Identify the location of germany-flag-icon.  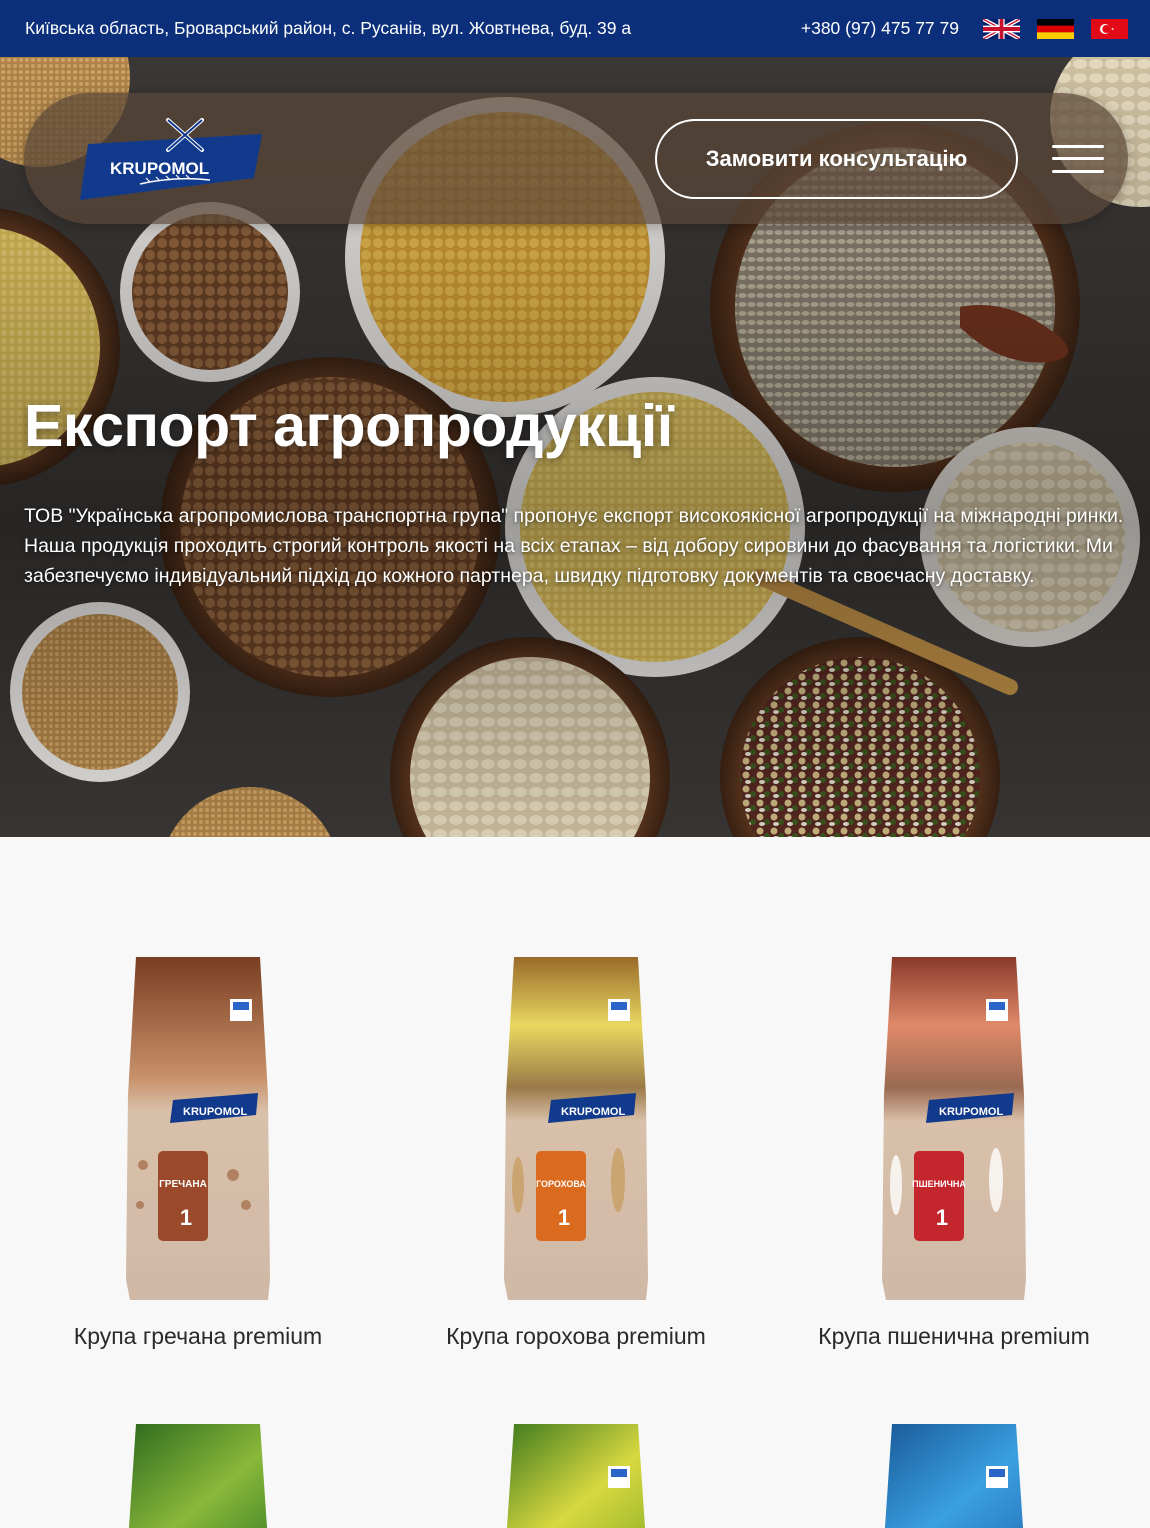
(1055, 28).